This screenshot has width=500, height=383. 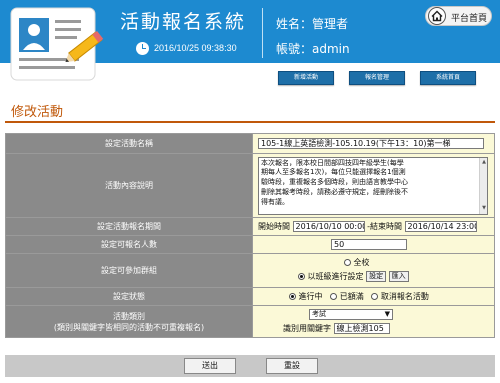 I want to click on status-full-radio, so click(x=334, y=296).